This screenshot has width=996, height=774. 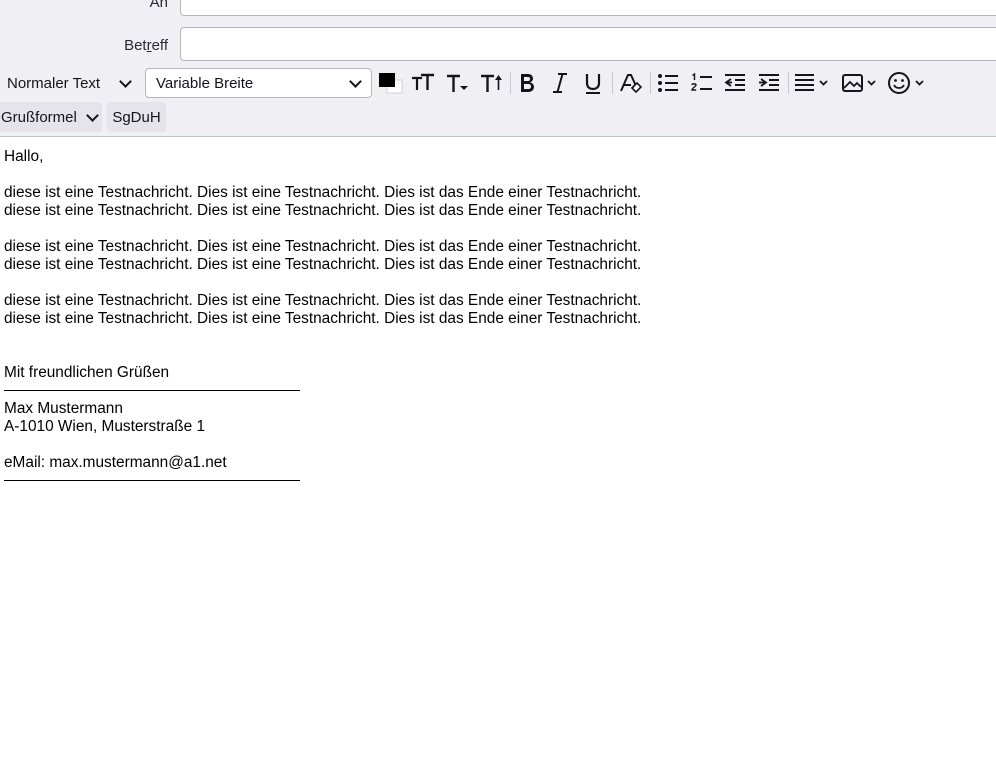 I want to click on outdent-button, so click(x=735, y=83).